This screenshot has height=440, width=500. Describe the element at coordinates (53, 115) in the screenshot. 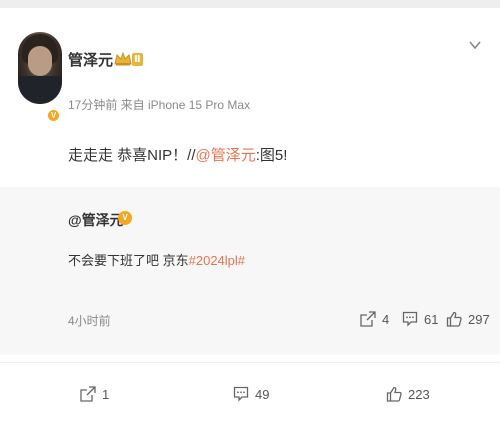

I see `verified-badge: V` at that location.